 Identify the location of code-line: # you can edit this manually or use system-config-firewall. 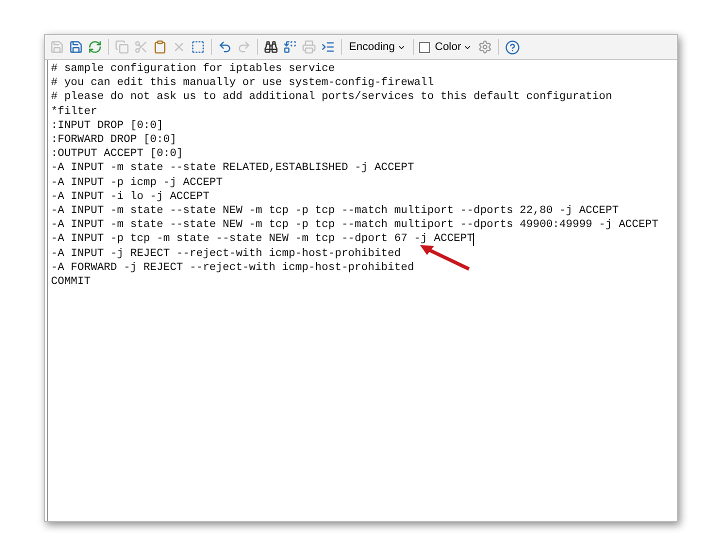
(242, 83).